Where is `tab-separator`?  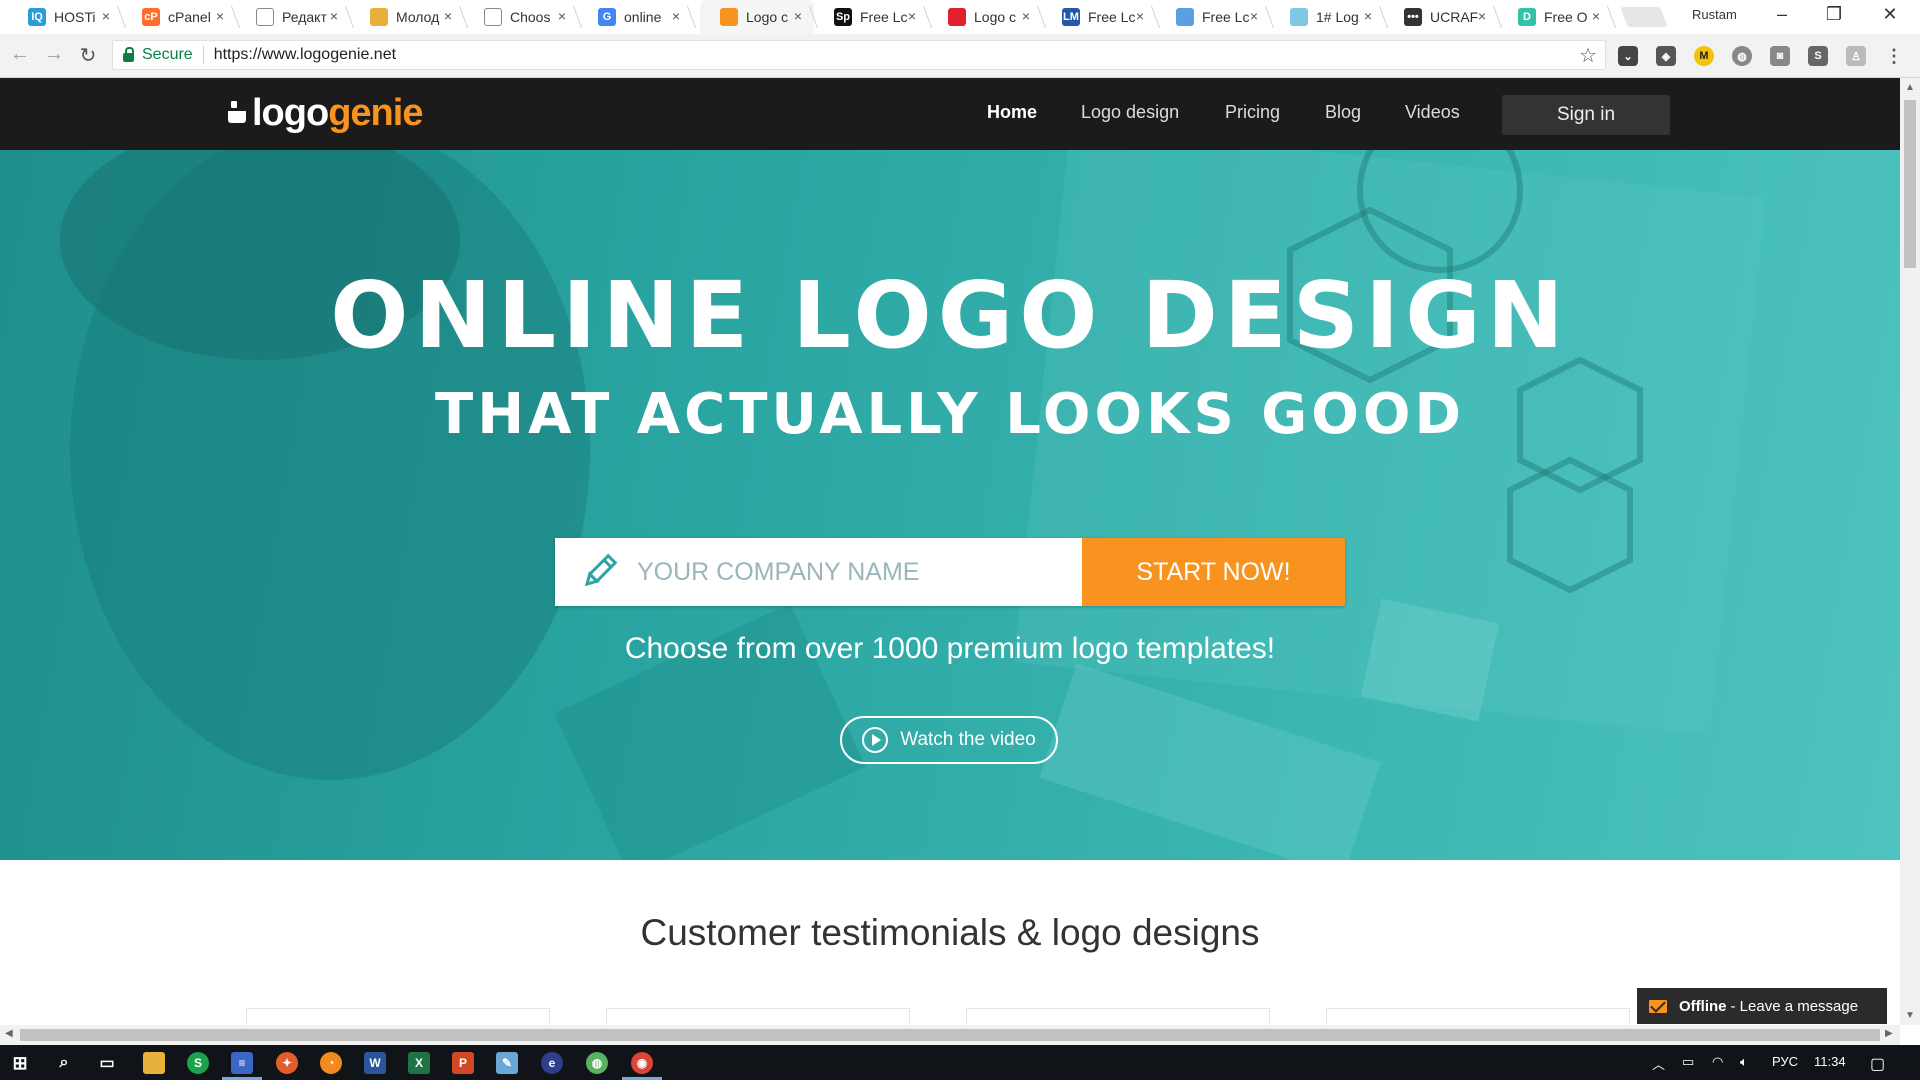 tab-separator is located at coordinates (1611, 17).